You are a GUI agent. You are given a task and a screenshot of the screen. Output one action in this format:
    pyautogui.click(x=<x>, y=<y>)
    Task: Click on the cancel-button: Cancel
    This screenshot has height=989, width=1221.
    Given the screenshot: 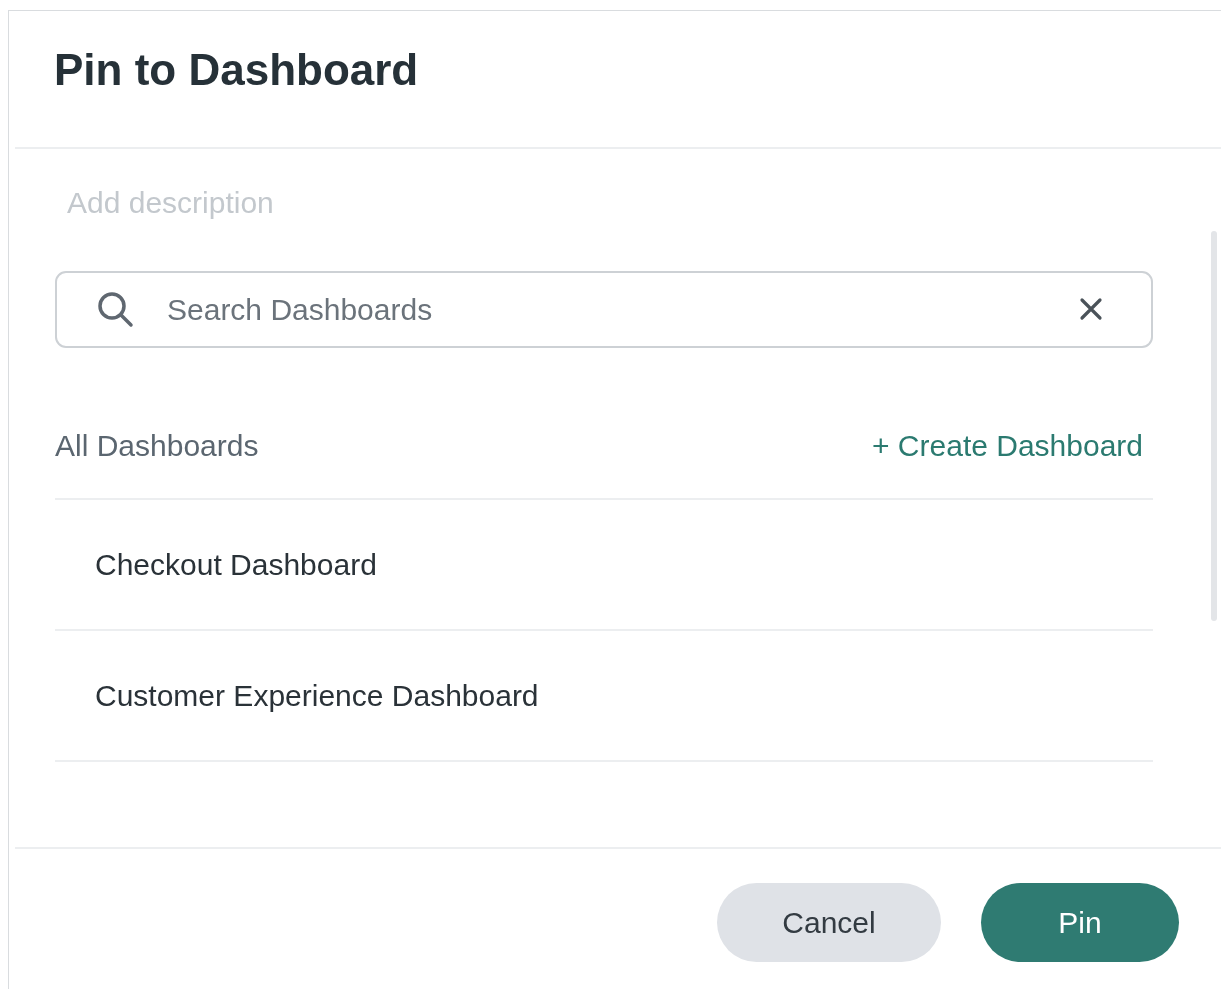 What is the action you would take?
    pyautogui.click(x=829, y=922)
    